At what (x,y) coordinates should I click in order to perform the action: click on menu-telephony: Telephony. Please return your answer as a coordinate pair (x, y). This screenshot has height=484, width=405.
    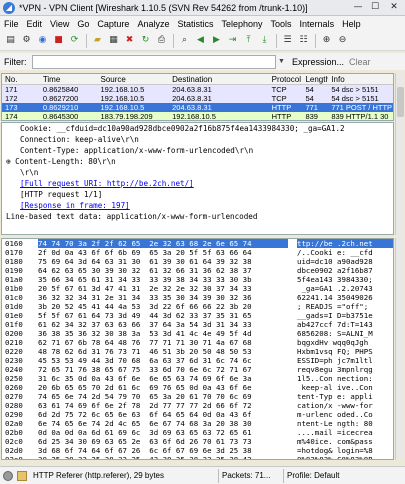
    Looking at the image, I should click on (241, 24).